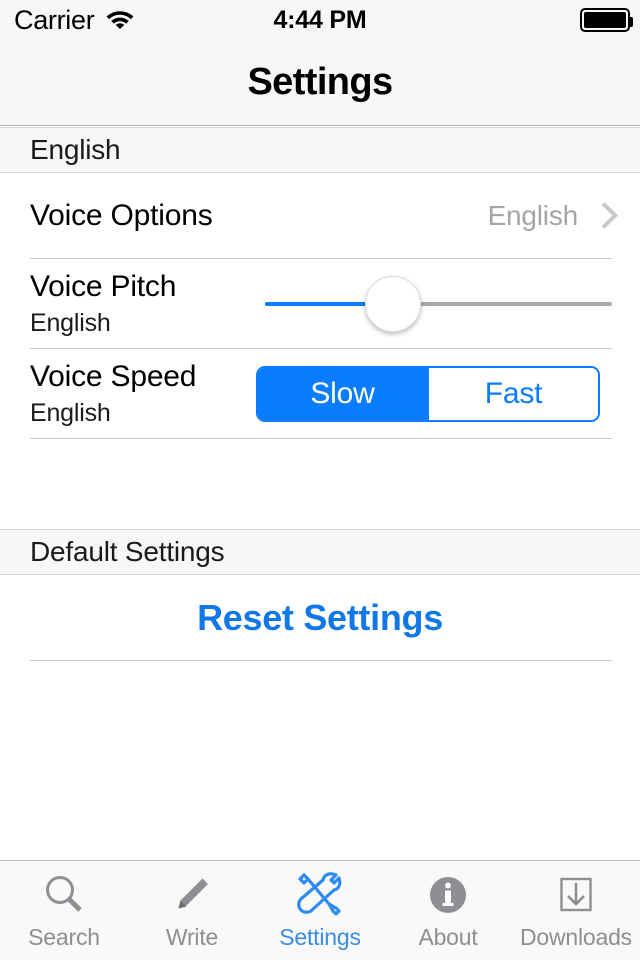  I want to click on section-header-label: English, so click(75, 149).